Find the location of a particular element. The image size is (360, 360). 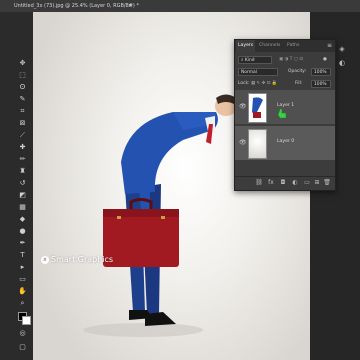

layer-filter-dropdown: ⌕ Kind is located at coordinates (255, 60).